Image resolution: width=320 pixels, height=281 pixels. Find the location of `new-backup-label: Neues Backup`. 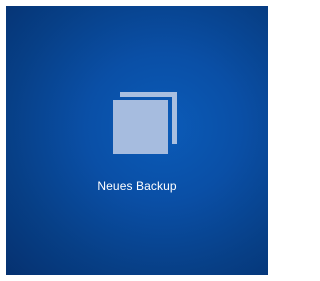

new-backup-label: Neues Backup is located at coordinates (137, 186).